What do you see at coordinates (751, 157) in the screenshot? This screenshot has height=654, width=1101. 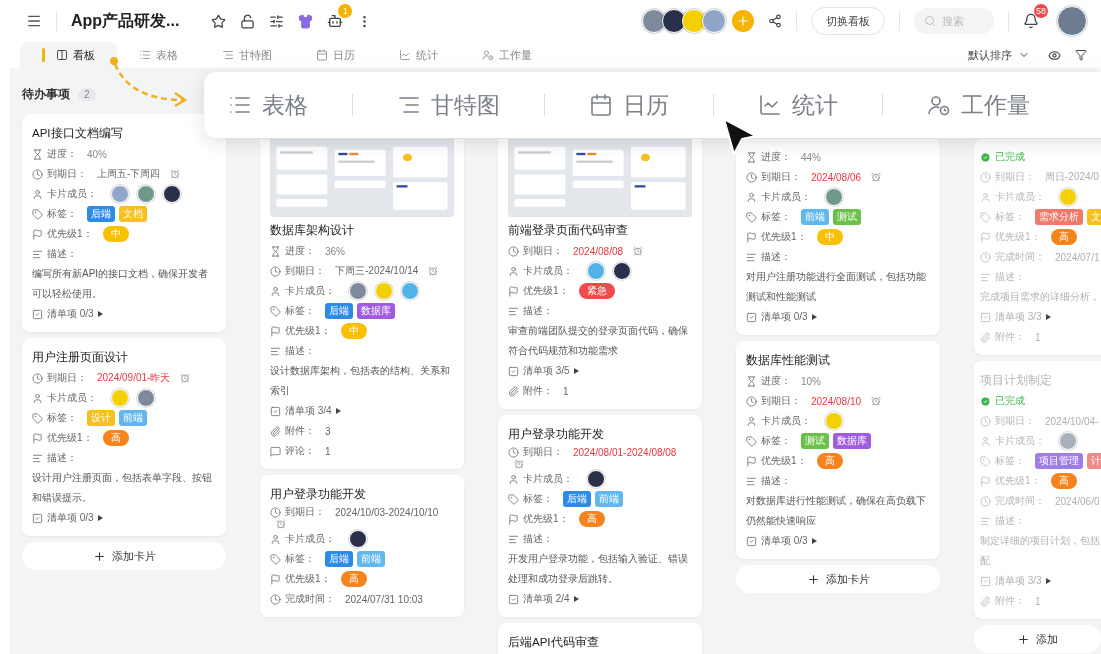 I see `hourglass-icon` at bounding box center [751, 157].